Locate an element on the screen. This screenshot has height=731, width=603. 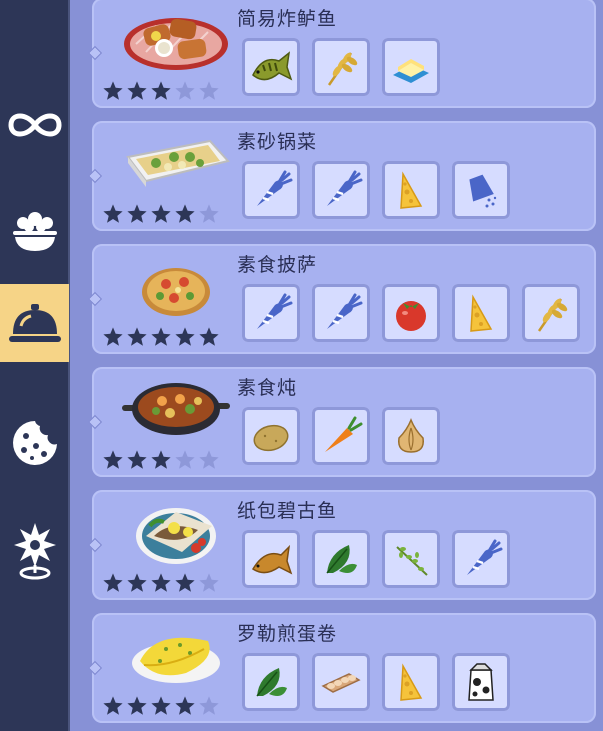
fish-icon is located at coordinates (271, 559).